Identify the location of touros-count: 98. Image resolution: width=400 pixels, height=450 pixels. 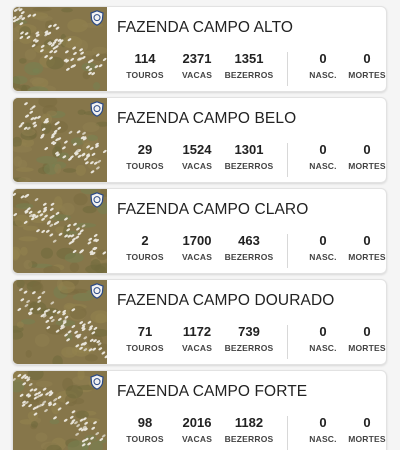
(145, 422).